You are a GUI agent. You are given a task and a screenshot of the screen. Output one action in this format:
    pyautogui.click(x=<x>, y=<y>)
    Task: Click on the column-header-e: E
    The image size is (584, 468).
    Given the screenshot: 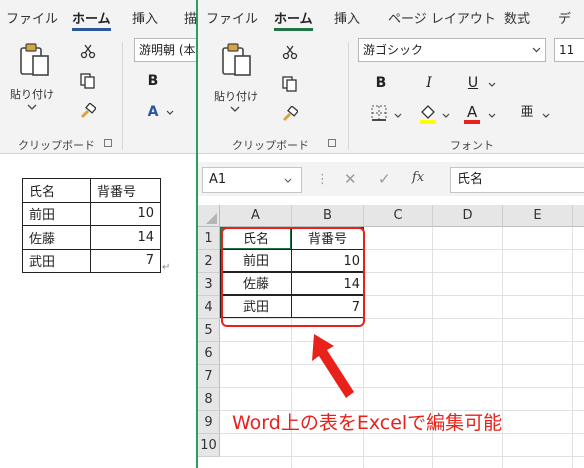 What is the action you would take?
    pyautogui.click(x=538, y=216)
    